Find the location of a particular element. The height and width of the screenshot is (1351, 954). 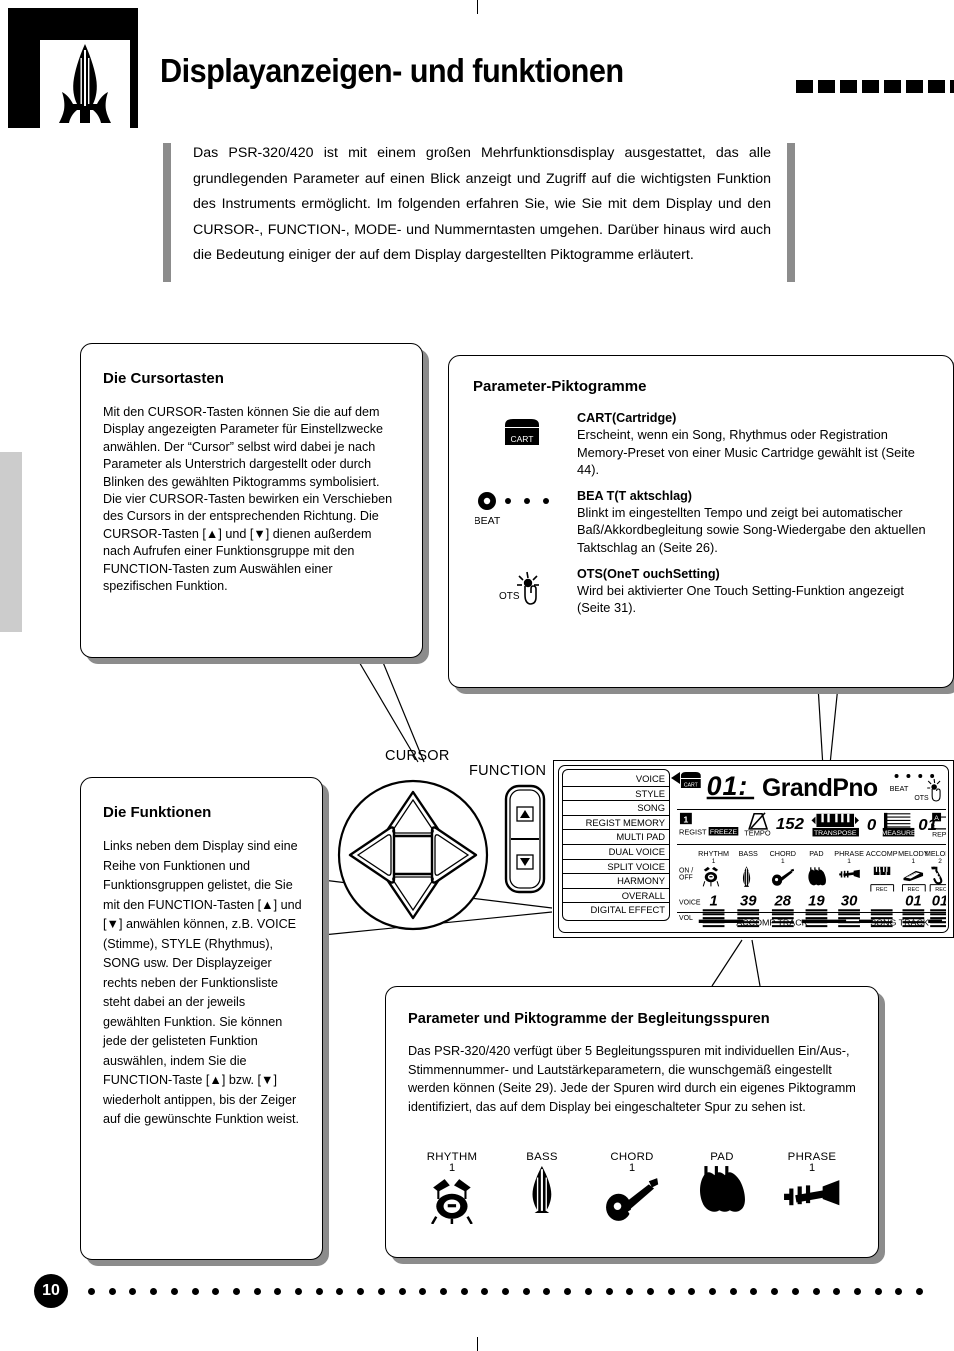

lcd-repeat-icon: A B is located at coordinates (938, 821).